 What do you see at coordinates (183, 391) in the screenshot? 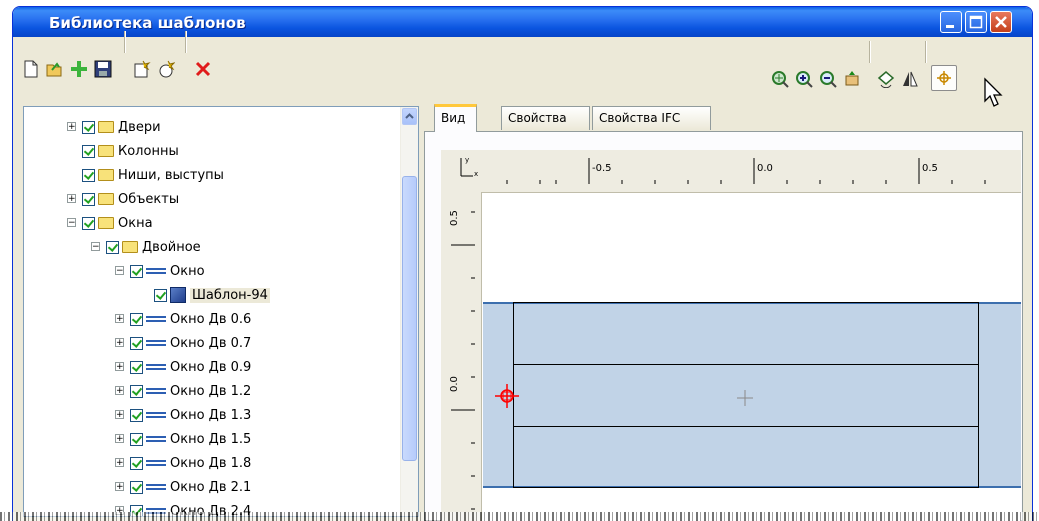
I see `tree-item: + Окно Дв 1.2` at bounding box center [183, 391].